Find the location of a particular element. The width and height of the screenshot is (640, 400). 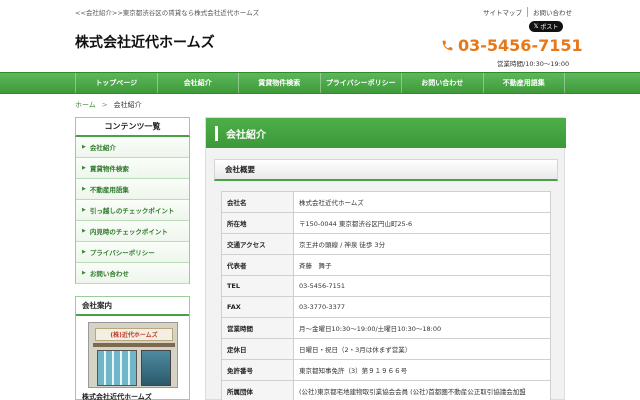

row-label: 会社名 is located at coordinates (257, 202).